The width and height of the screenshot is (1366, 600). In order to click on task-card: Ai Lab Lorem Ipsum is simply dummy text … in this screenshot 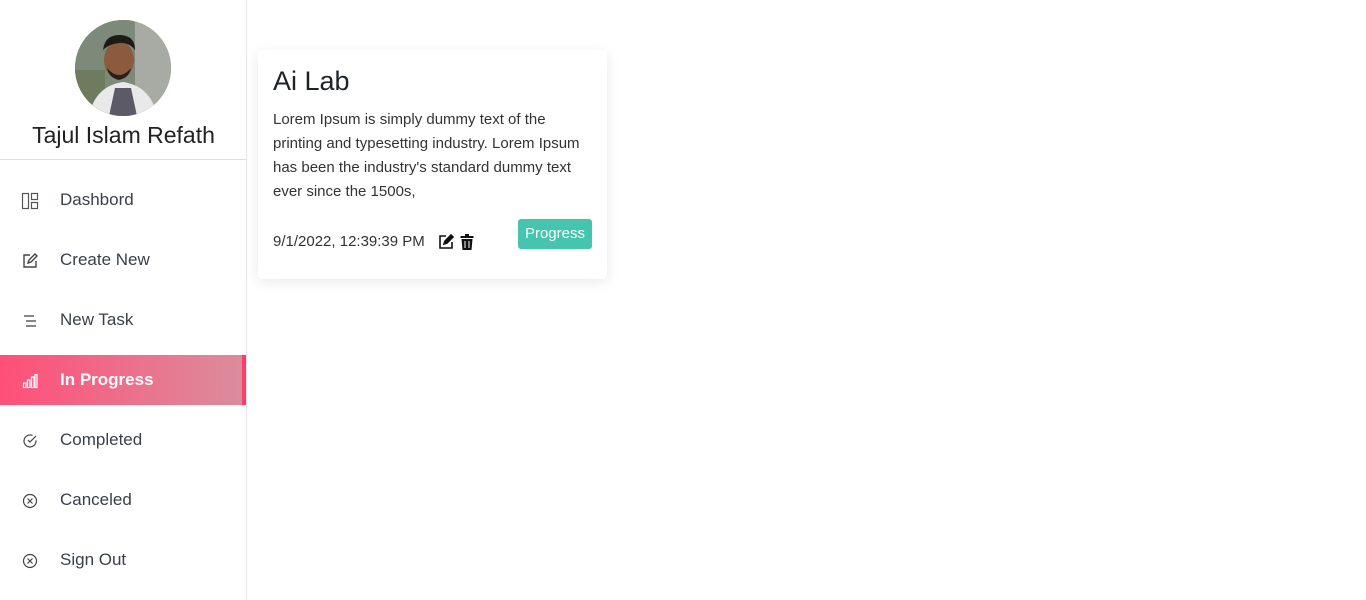, I will do `click(432, 164)`.